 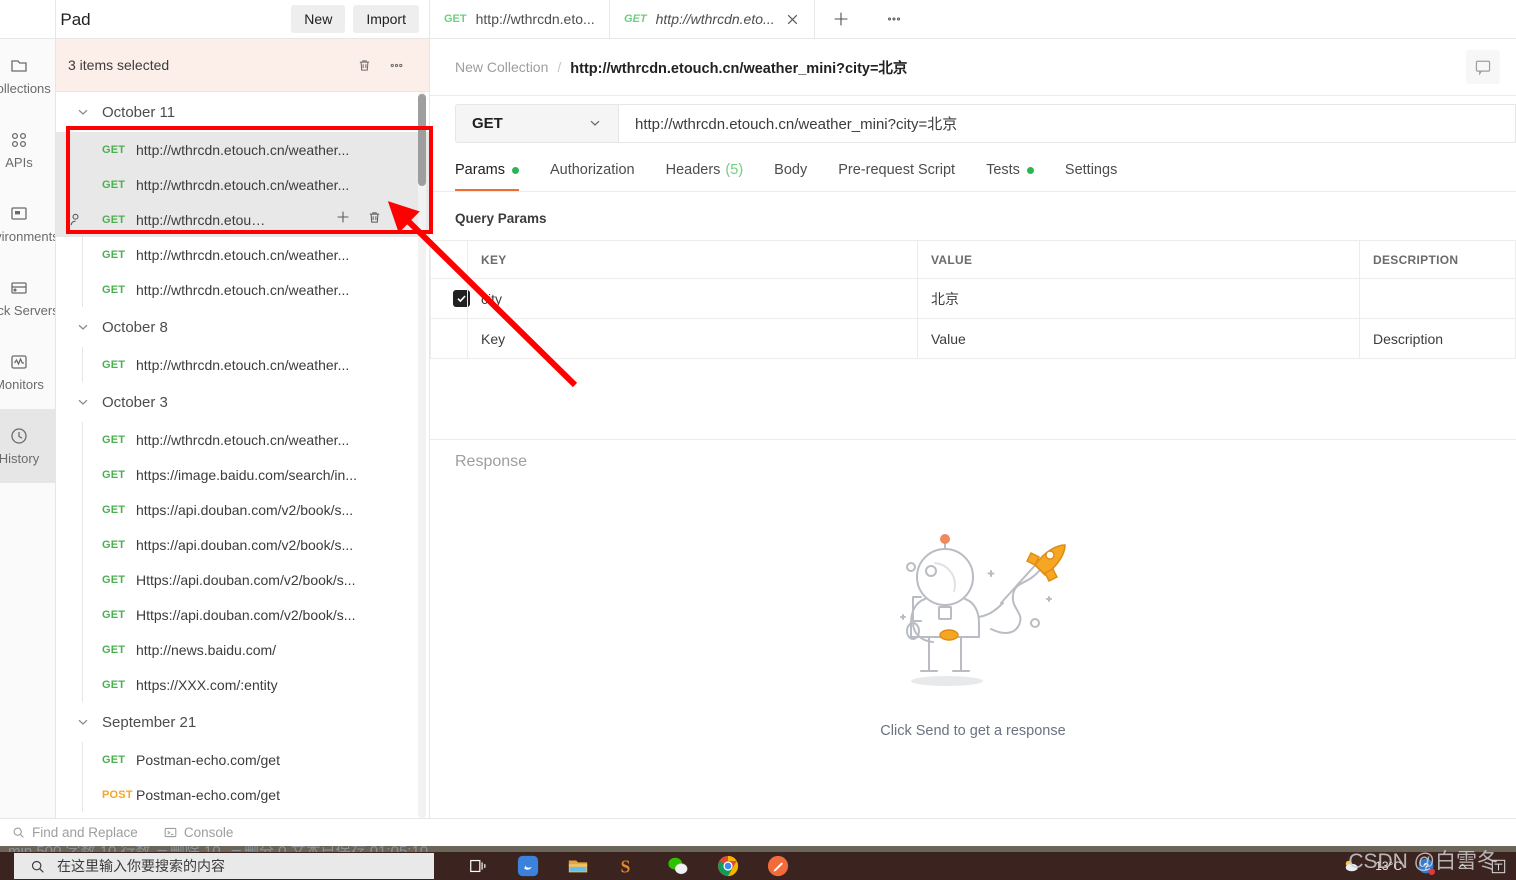 I want to click on person-icon, so click(x=75, y=219).